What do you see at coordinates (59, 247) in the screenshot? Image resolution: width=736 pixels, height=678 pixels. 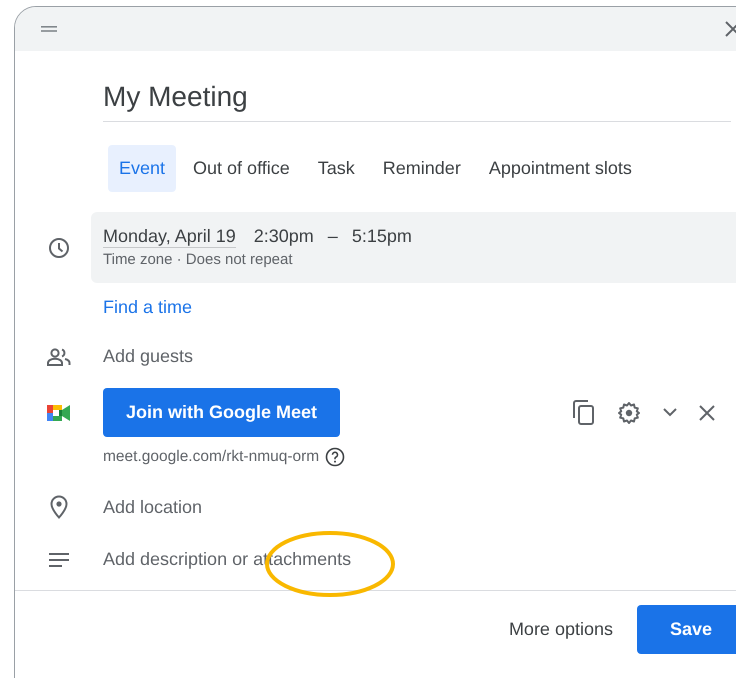 I see `clock-icon` at bounding box center [59, 247].